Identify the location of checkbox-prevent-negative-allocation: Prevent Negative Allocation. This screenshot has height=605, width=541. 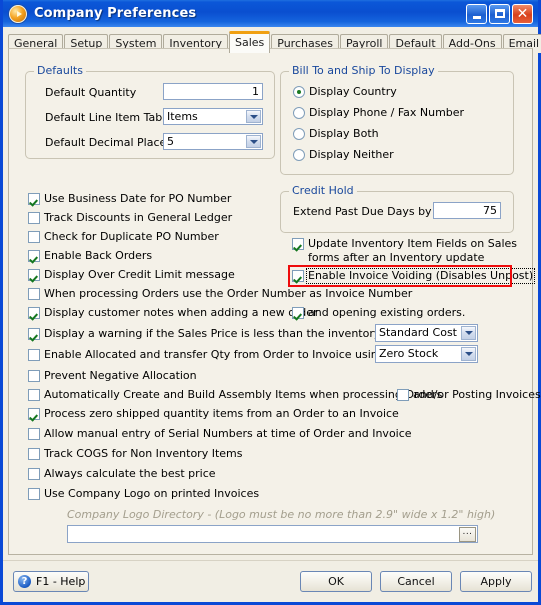
(112, 376).